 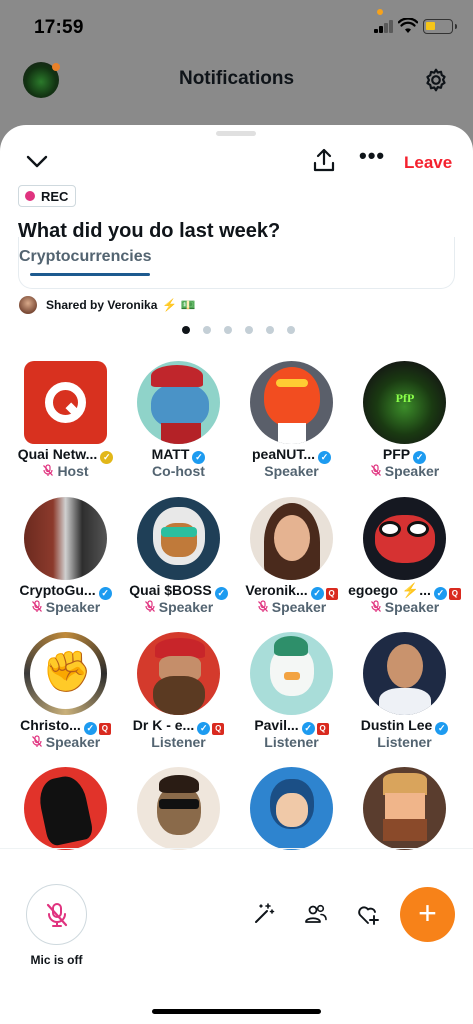 What do you see at coordinates (73, 471) in the screenshot?
I see `participant-role-text: Host` at bounding box center [73, 471].